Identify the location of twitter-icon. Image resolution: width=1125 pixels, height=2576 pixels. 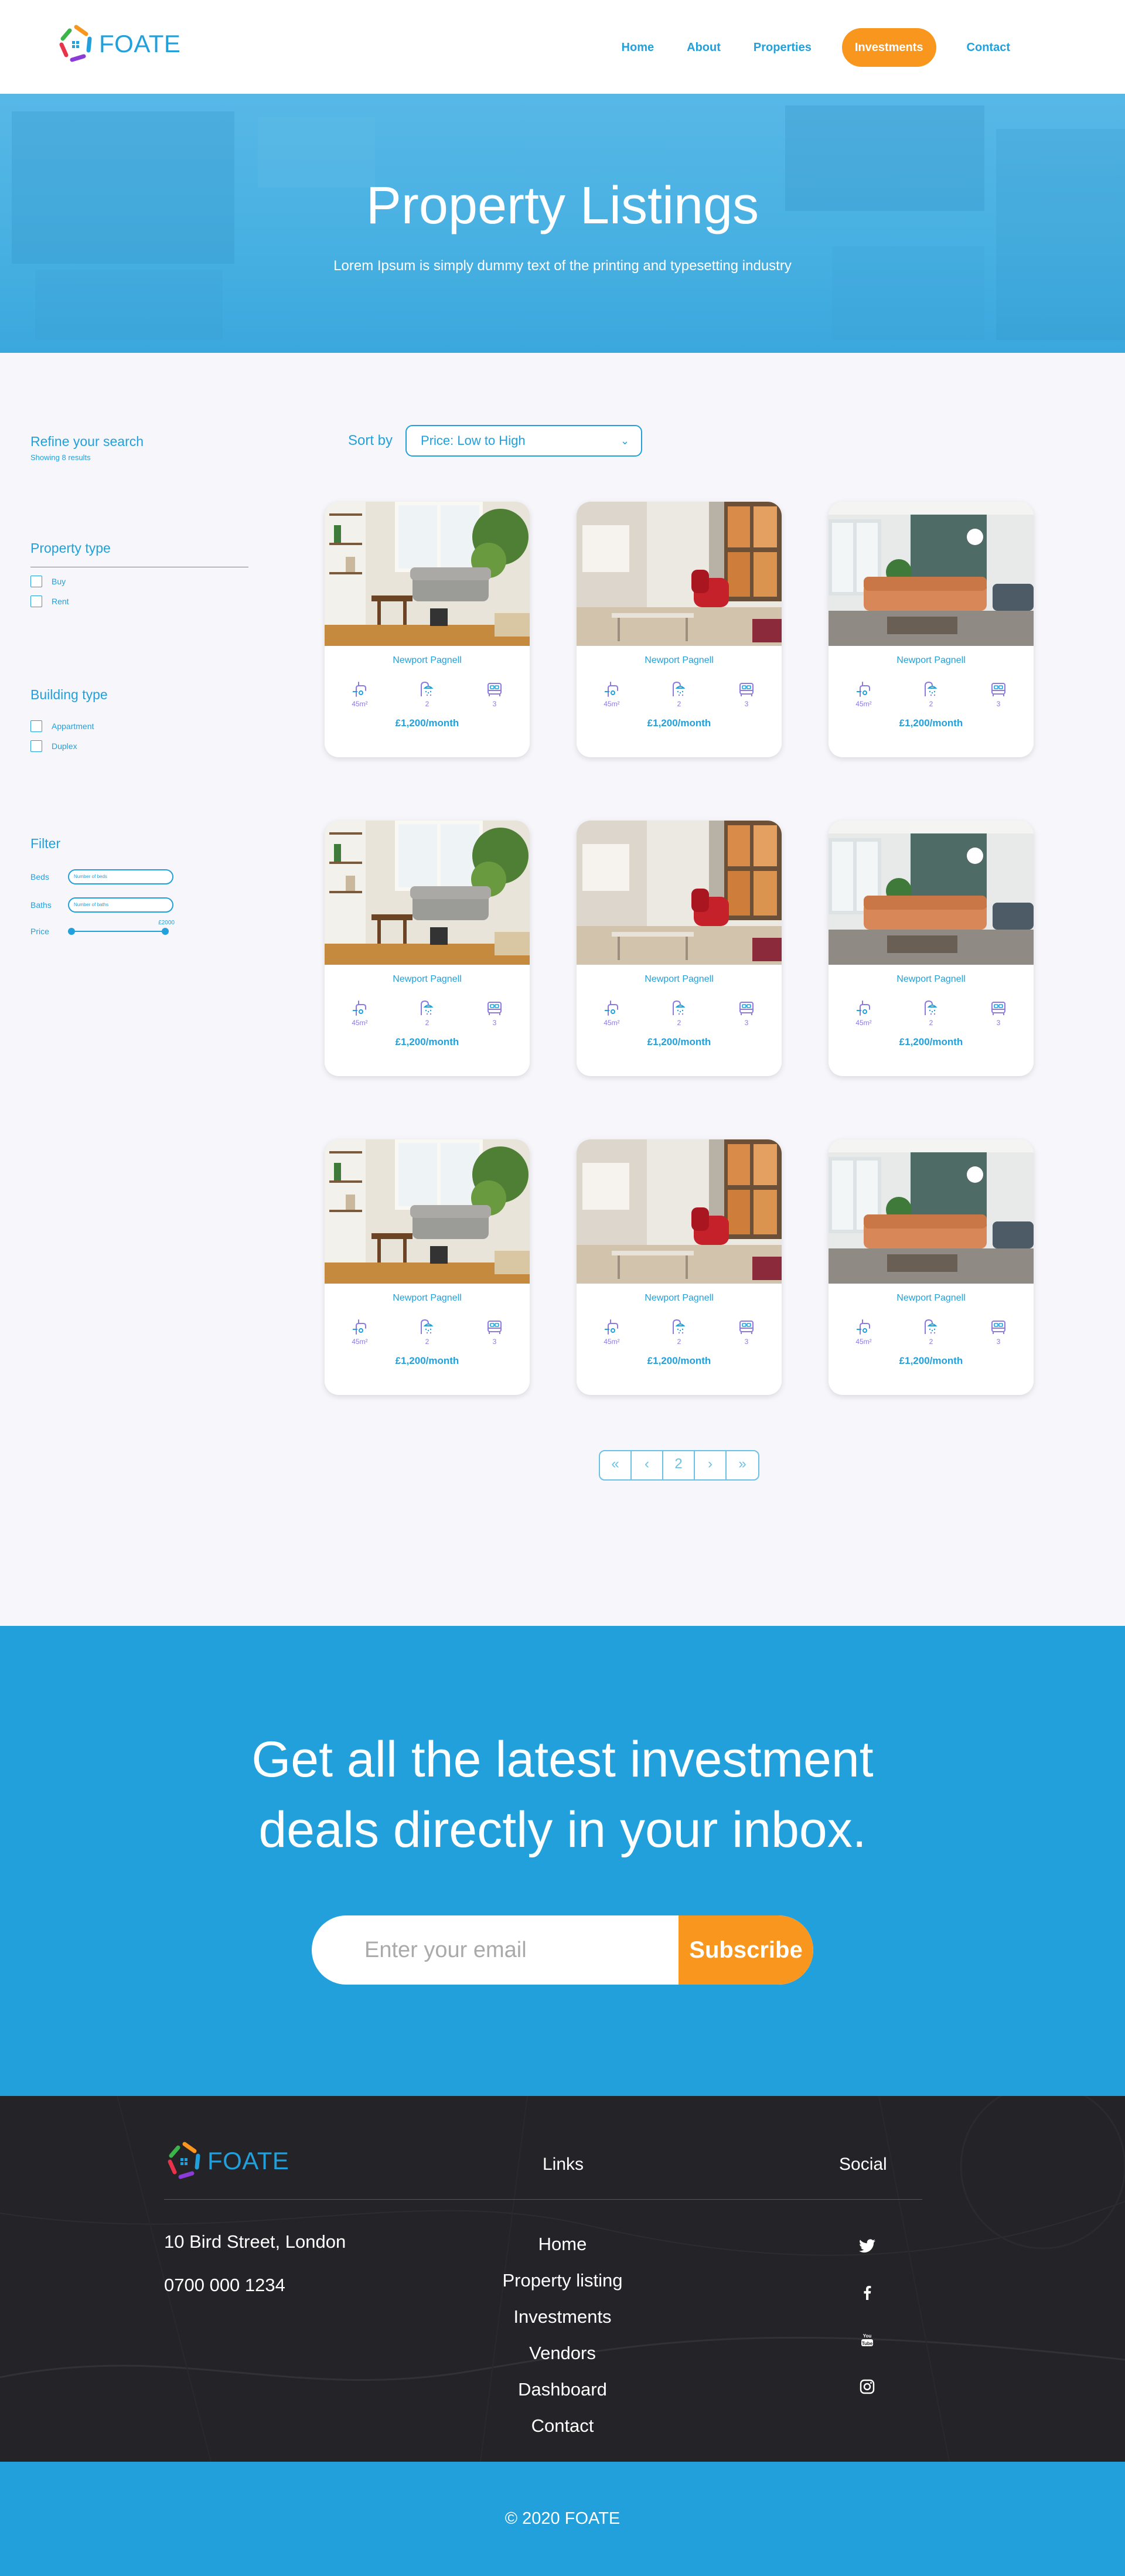
(867, 2246).